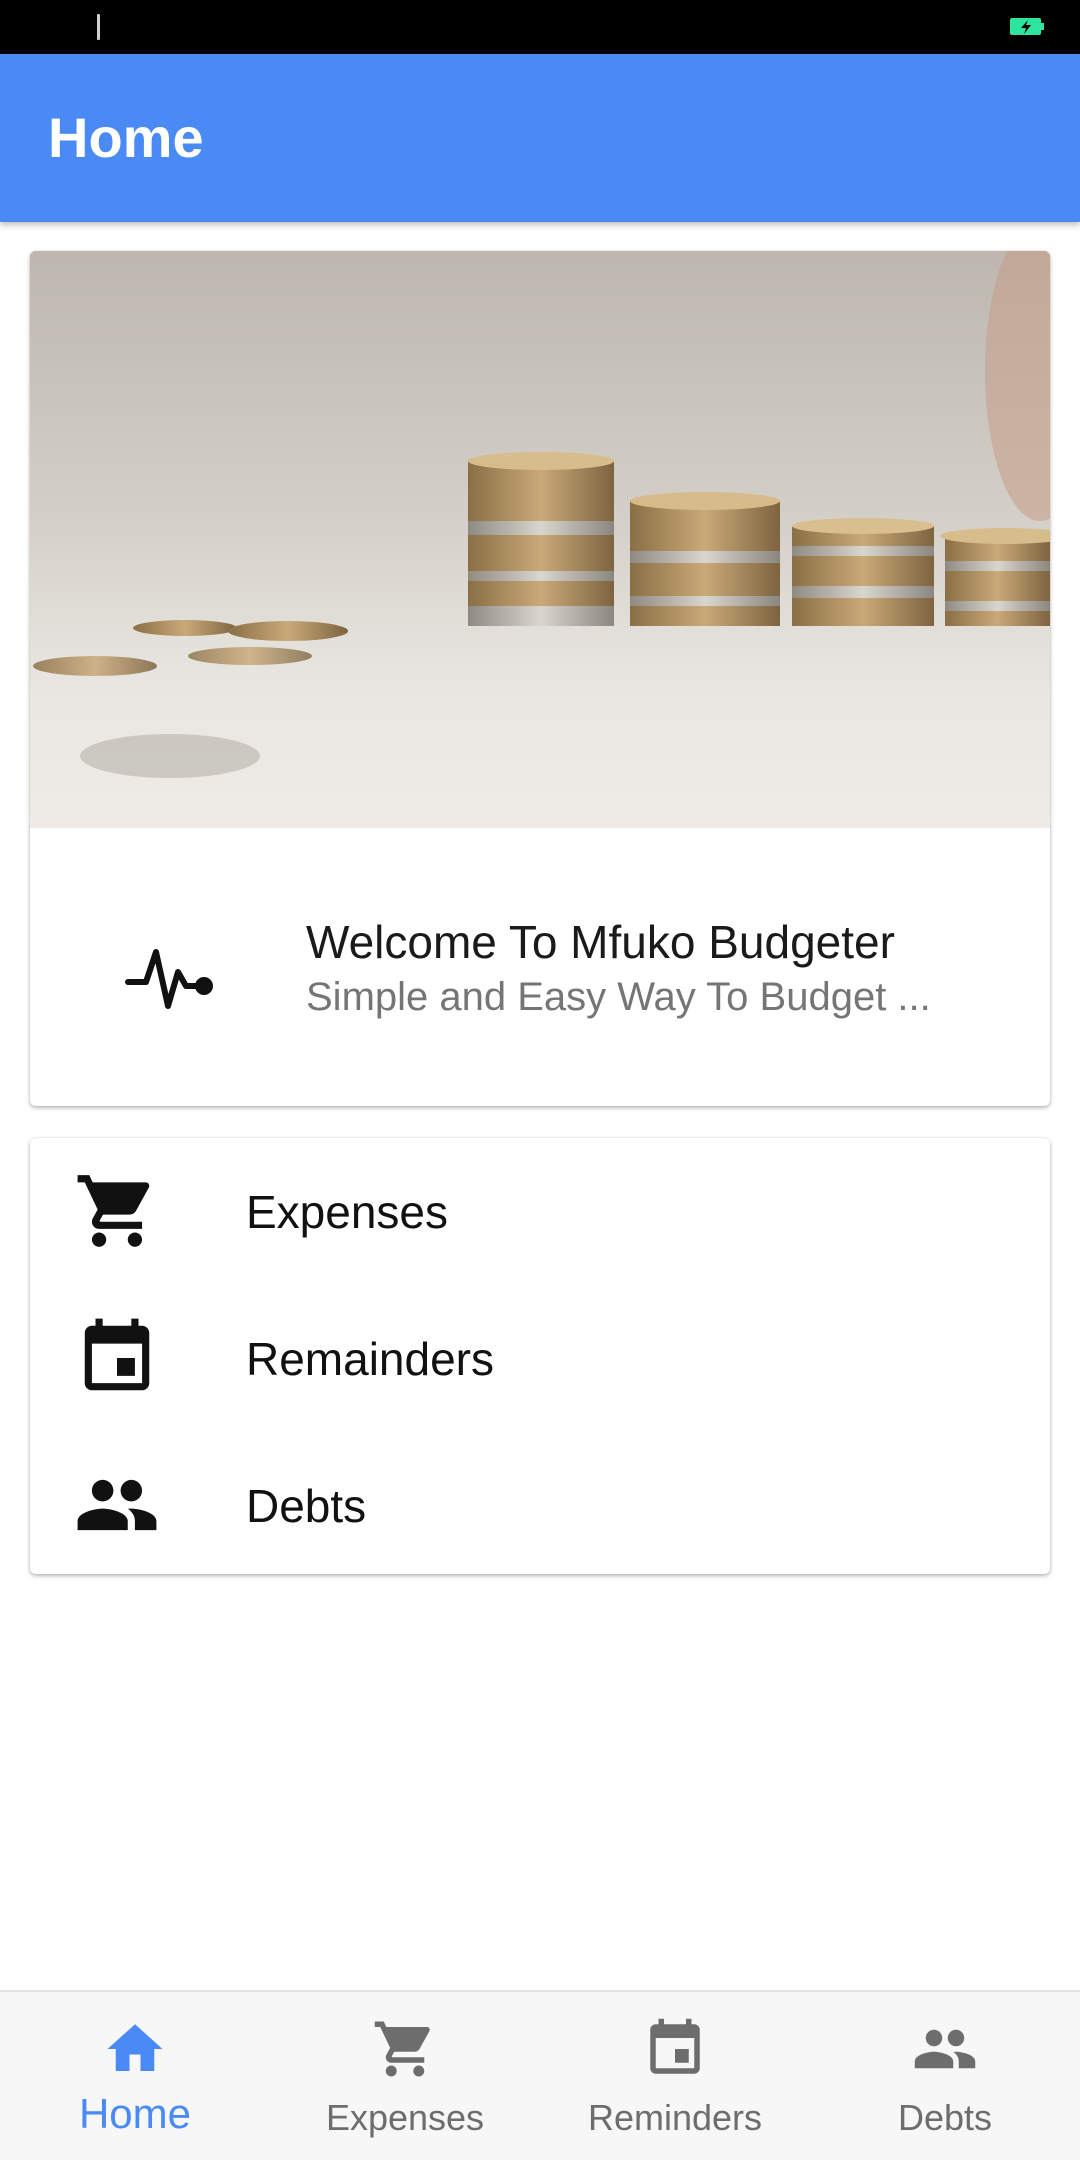  What do you see at coordinates (135, 2077) in the screenshot?
I see `nav-item-home: Home` at bounding box center [135, 2077].